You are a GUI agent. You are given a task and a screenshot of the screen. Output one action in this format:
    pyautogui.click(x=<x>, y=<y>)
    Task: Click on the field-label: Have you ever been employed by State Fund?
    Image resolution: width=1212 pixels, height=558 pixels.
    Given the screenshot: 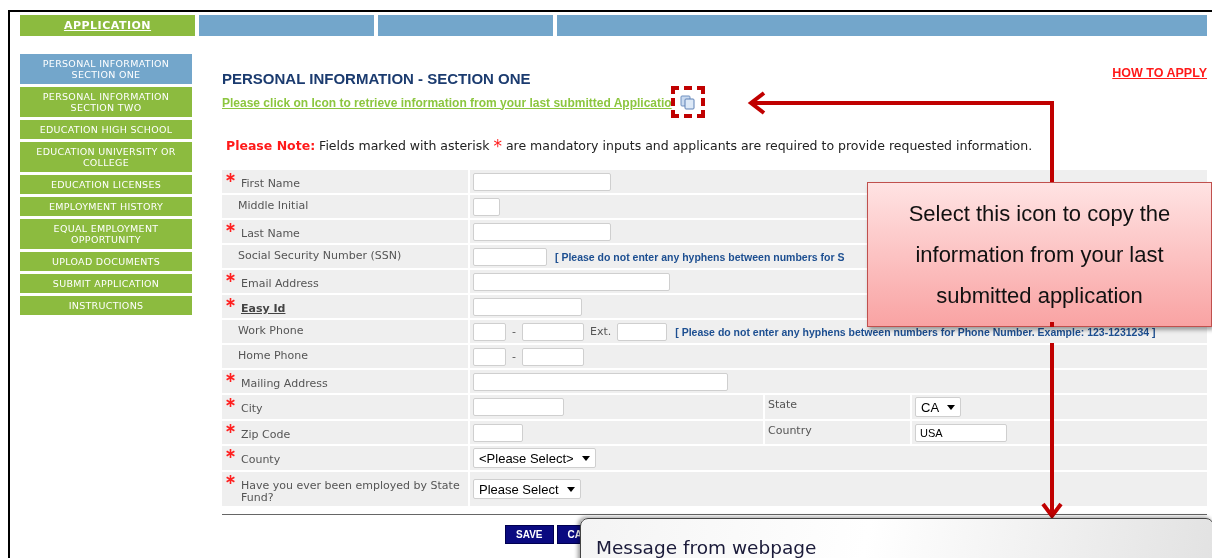 What is the action you would take?
    pyautogui.click(x=351, y=492)
    